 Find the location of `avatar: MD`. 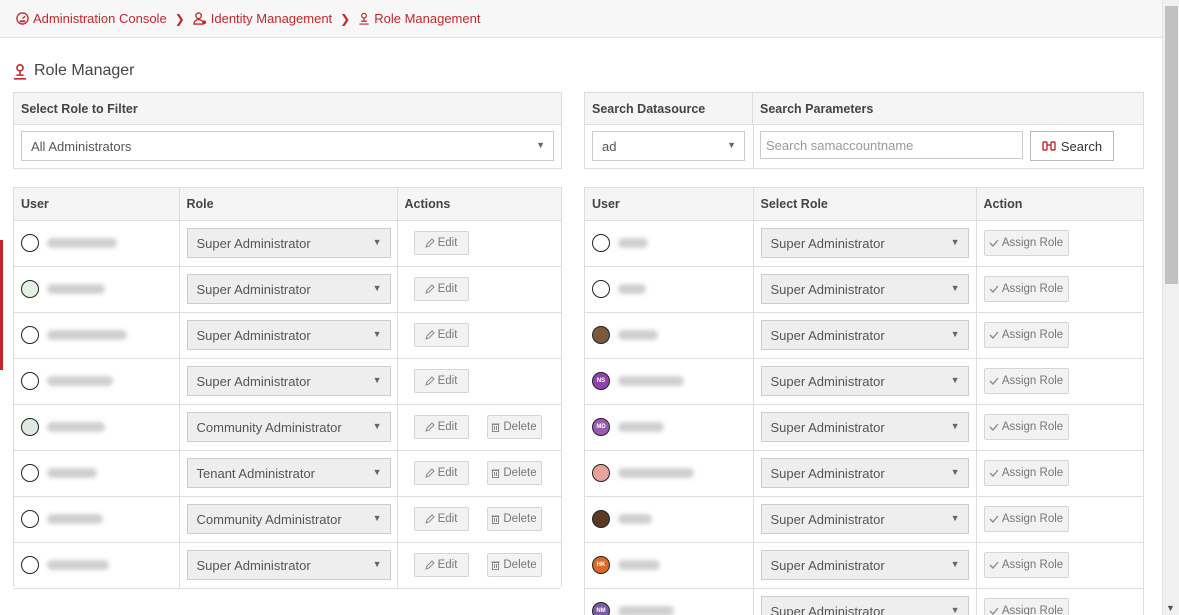

avatar: MD is located at coordinates (601, 427).